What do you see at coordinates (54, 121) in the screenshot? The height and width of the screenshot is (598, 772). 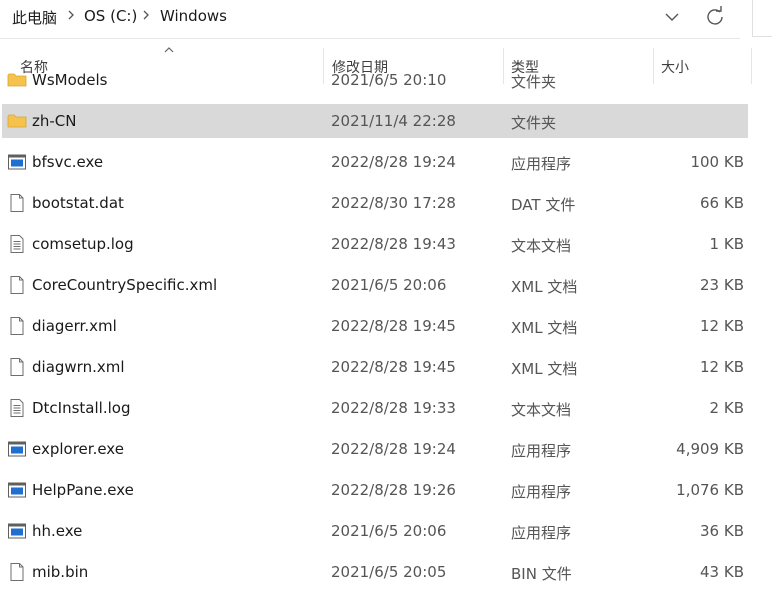 I see `file-name: zh-CN` at bounding box center [54, 121].